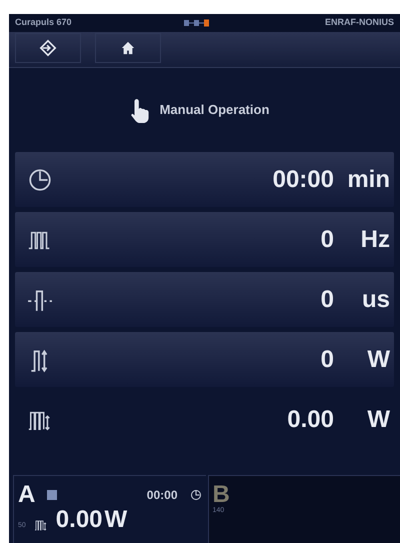  What do you see at coordinates (368, 179) in the screenshot?
I see `parameter-unit: min` at bounding box center [368, 179].